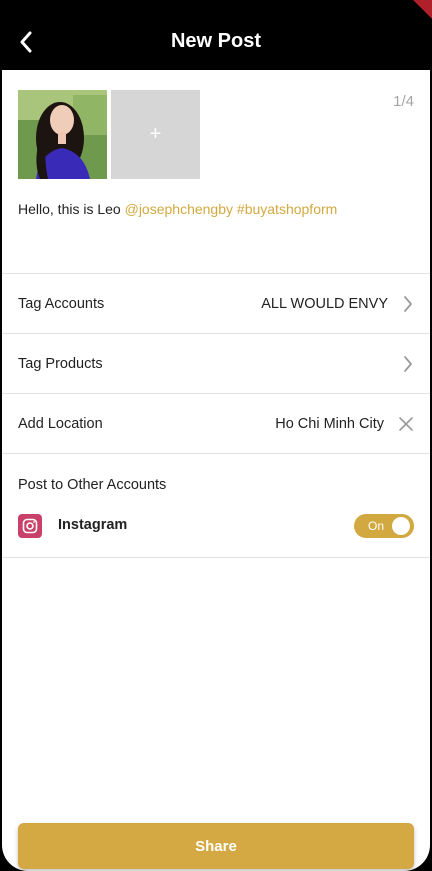 Image resolution: width=432 pixels, height=871 pixels. Describe the element at coordinates (406, 424) in the screenshot. I see `clear-location-icon` at that location.